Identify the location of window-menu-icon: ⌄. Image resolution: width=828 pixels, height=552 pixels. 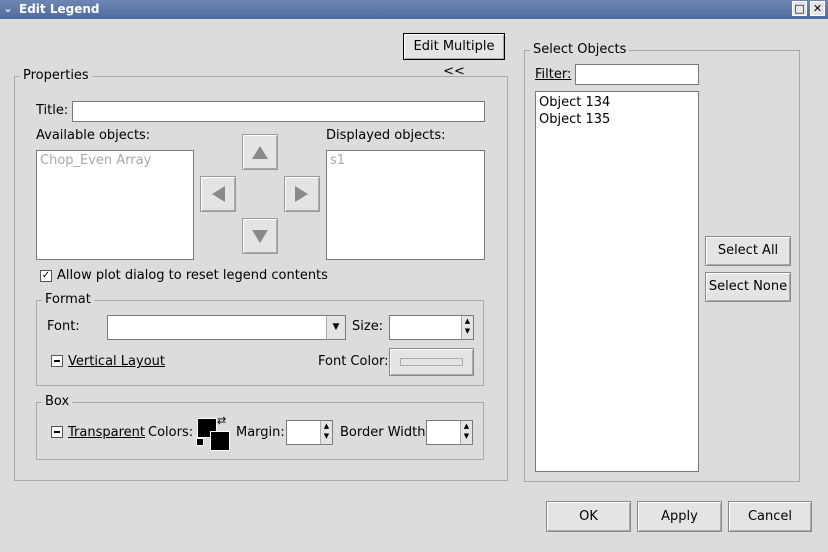
(8, 8).